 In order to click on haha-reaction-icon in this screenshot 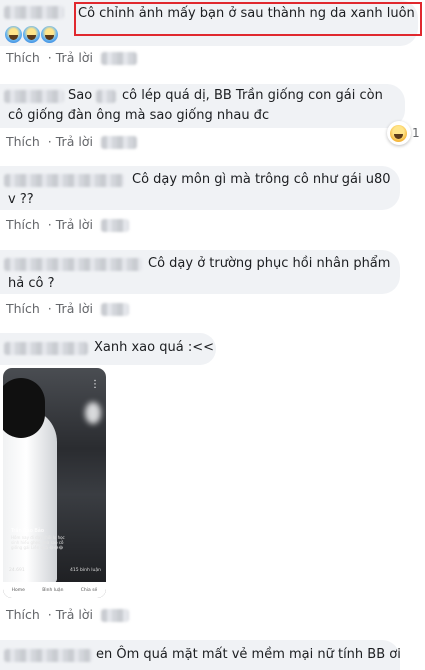, I will do `click(399, 133)`.